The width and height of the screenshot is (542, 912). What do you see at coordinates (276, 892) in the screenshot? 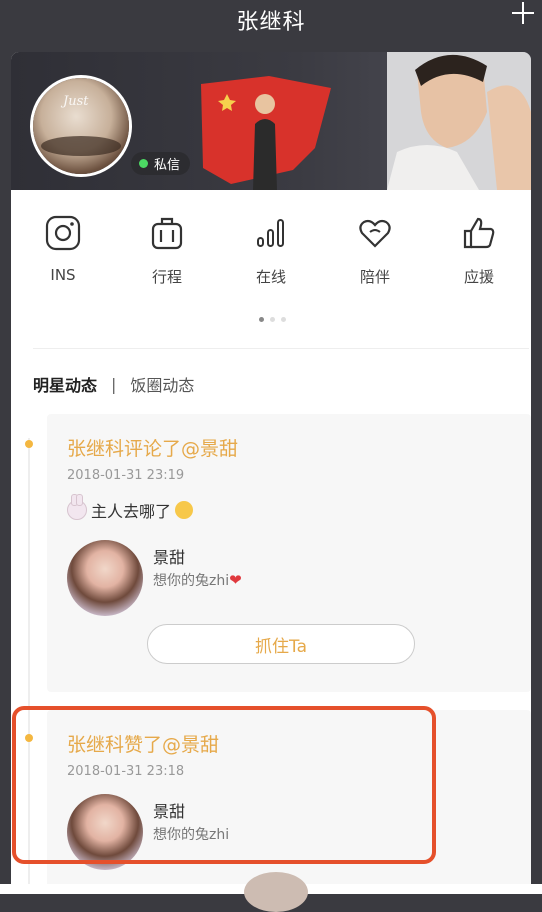
I see `bottom-avatar` at bounding box center [276, 892].